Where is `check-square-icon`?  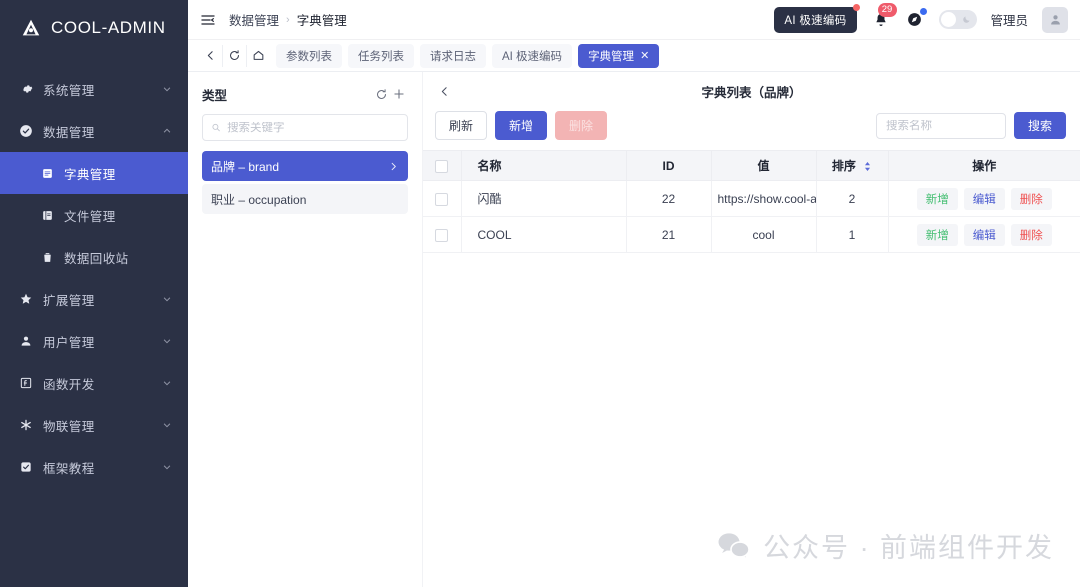
check-square-icon is located at coordinates (25, 467).